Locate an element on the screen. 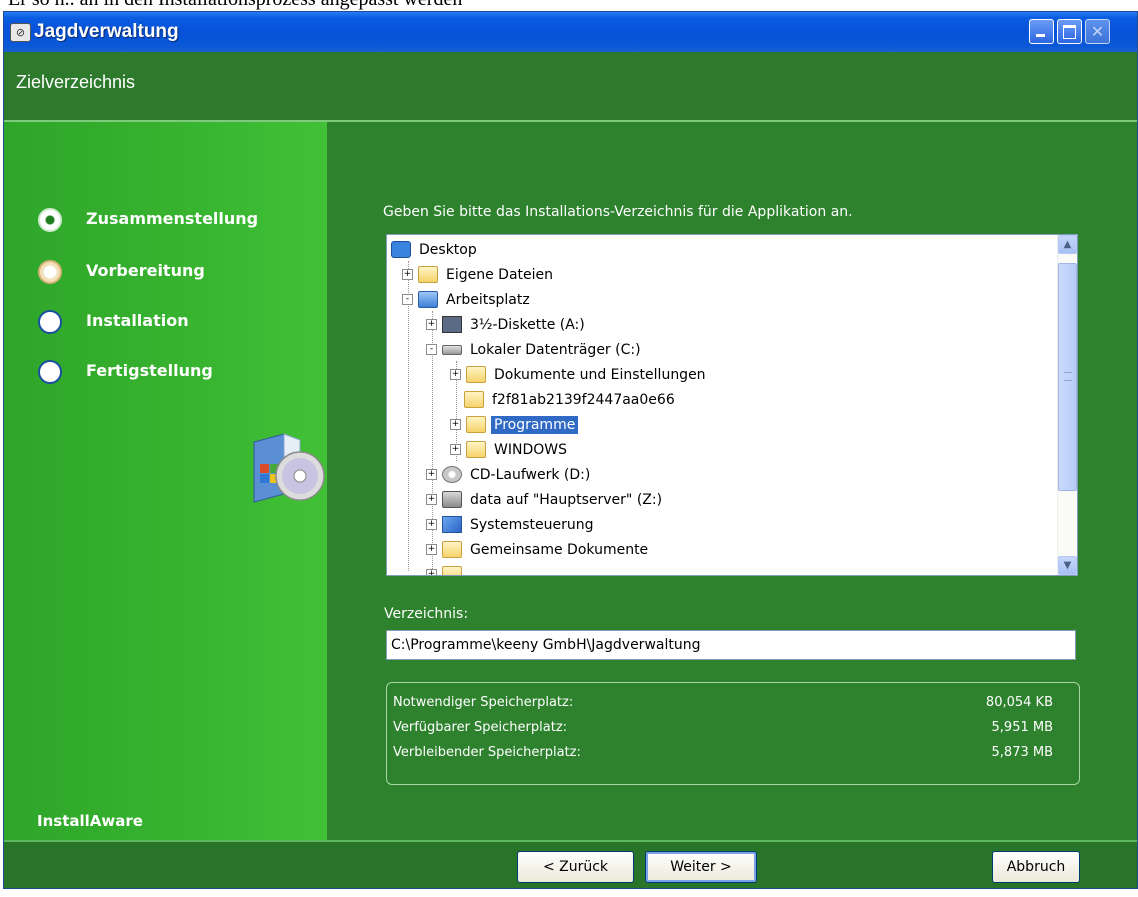 This screenshot has width=1138, height=897. scroll-up-icon: ▲ is located at coordinates (1067, 244).